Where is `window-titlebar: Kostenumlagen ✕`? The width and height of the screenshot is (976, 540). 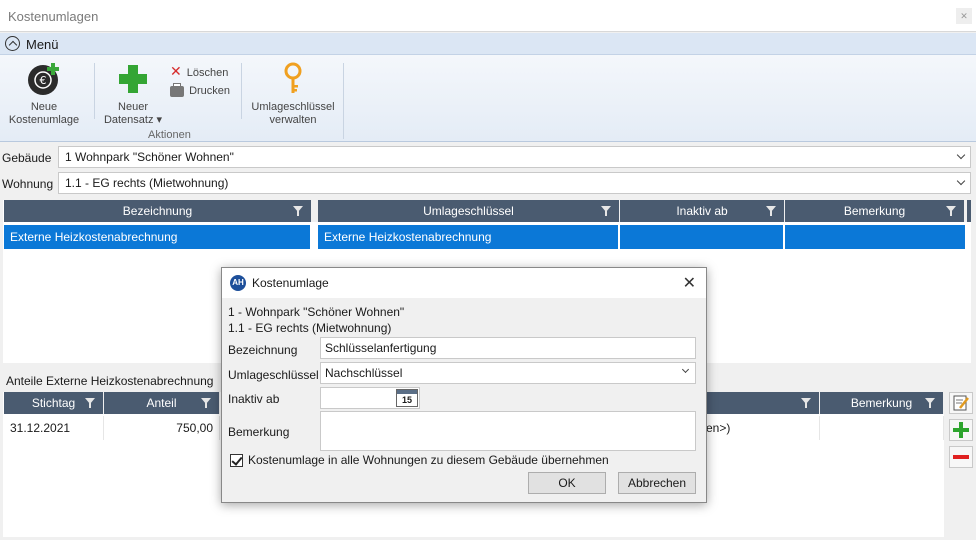 window-titlebar: Kostenumlagen ✕ is located at coordinates (488, 16).